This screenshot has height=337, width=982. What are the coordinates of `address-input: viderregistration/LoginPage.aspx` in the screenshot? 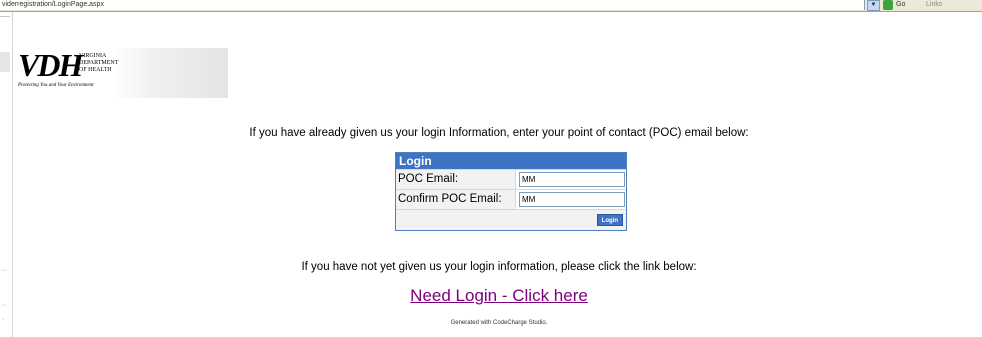 It's located at (432, 5).